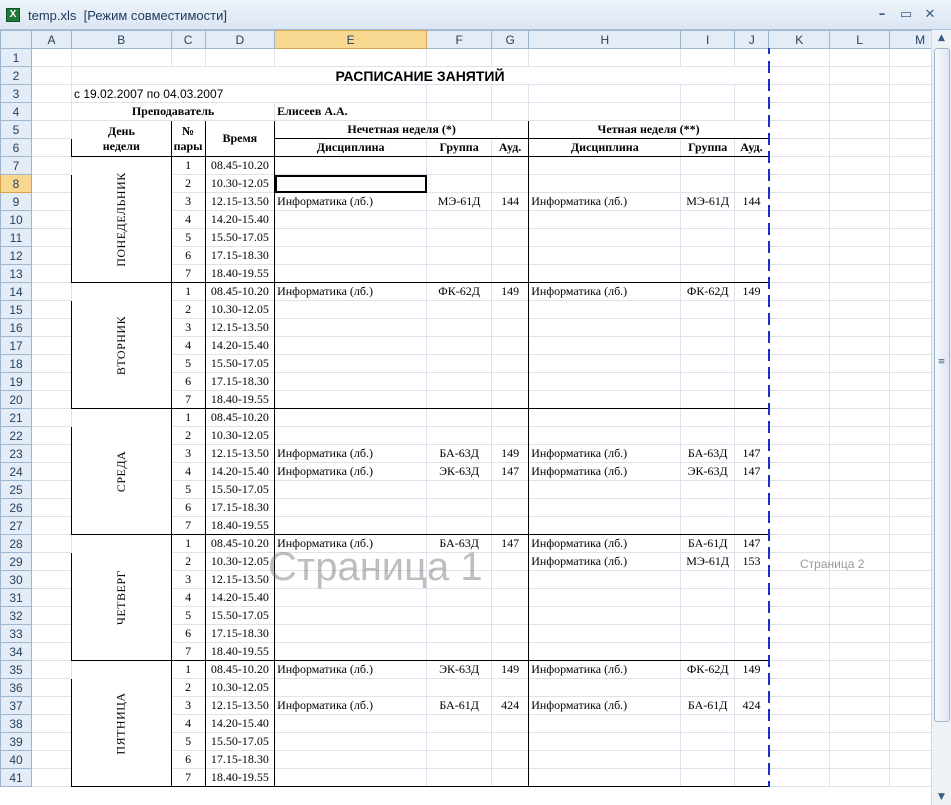  Describe the element at coordinates (240, 345) in the screenshot. I see `slot-time: 14.20-15.40` at that location.